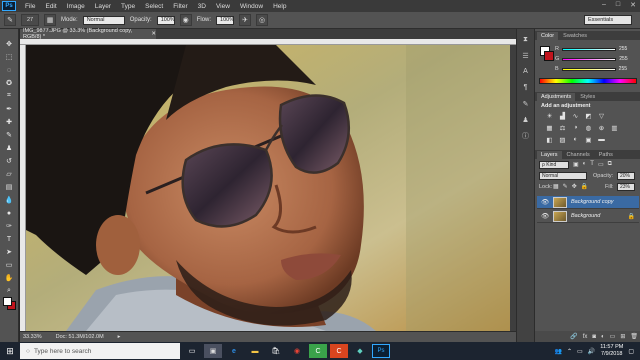 Image resolution: width=640 pixels, height=360 pixels. What do you see at coordinates (9, 83) in the screenshot?
I see `quick-select-tool-icon: ✪` at bounding box center [9, 83].